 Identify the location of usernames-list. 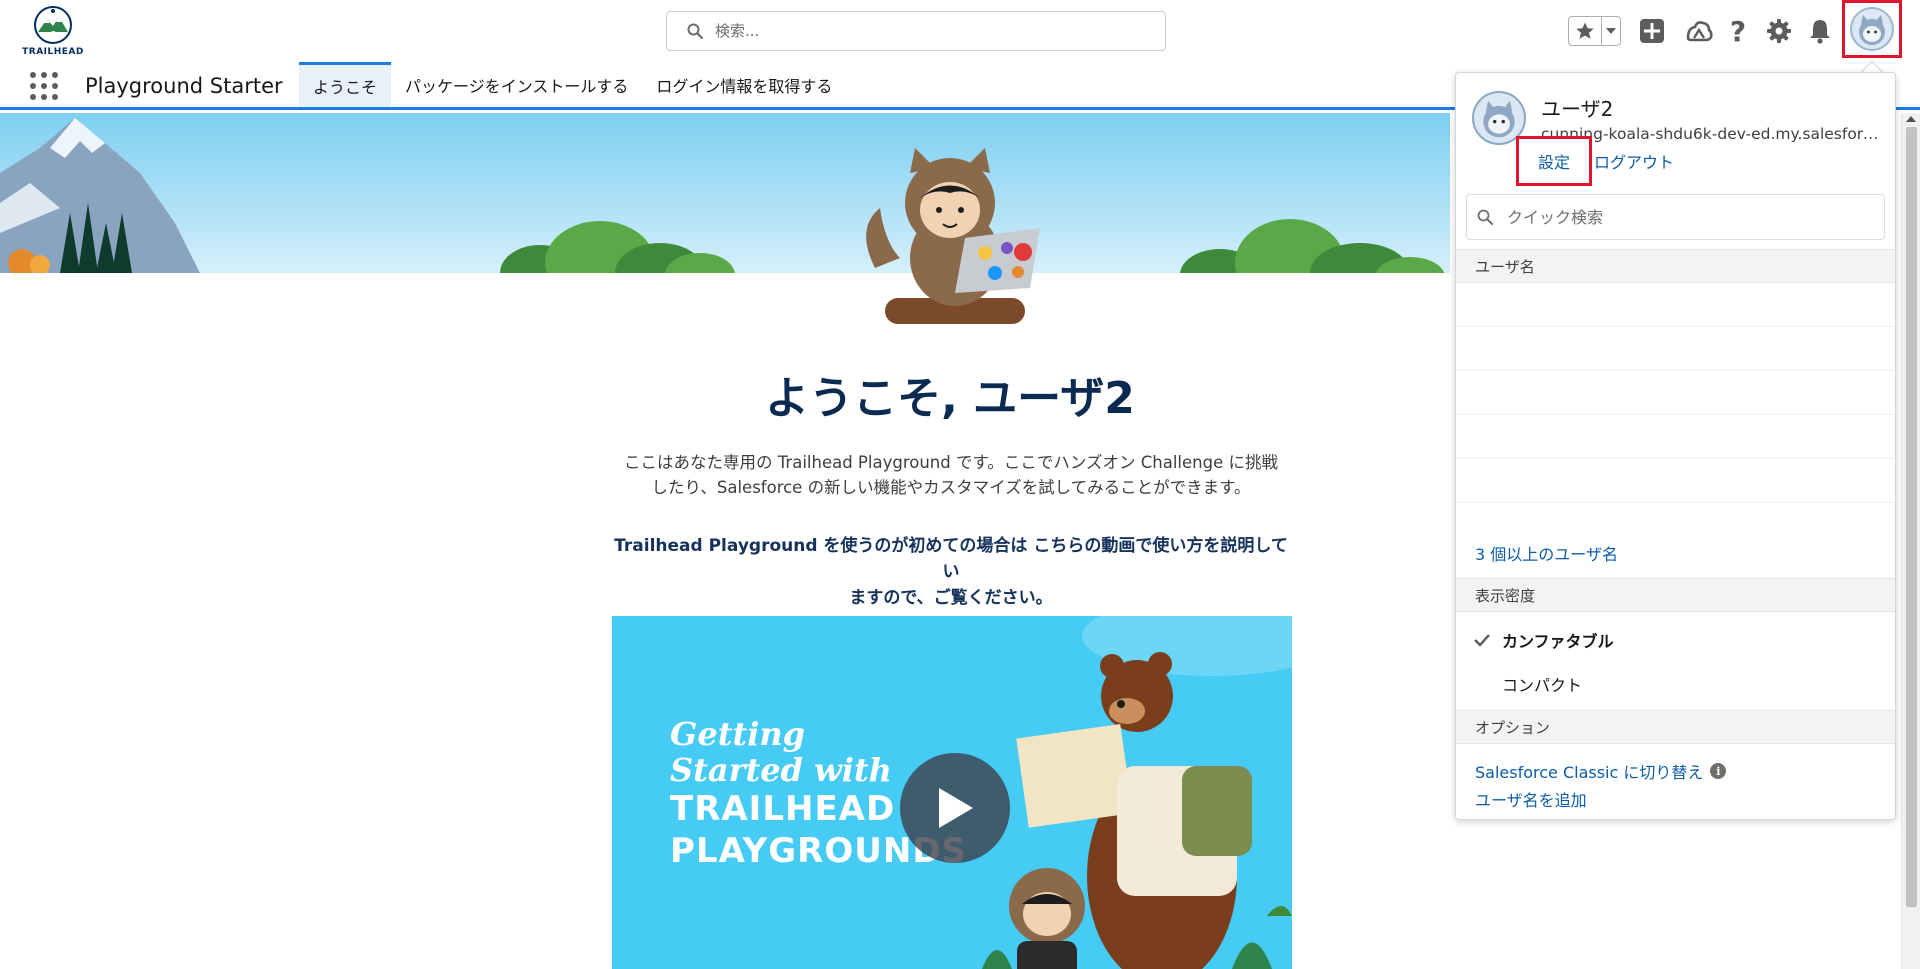
(1675, 408).